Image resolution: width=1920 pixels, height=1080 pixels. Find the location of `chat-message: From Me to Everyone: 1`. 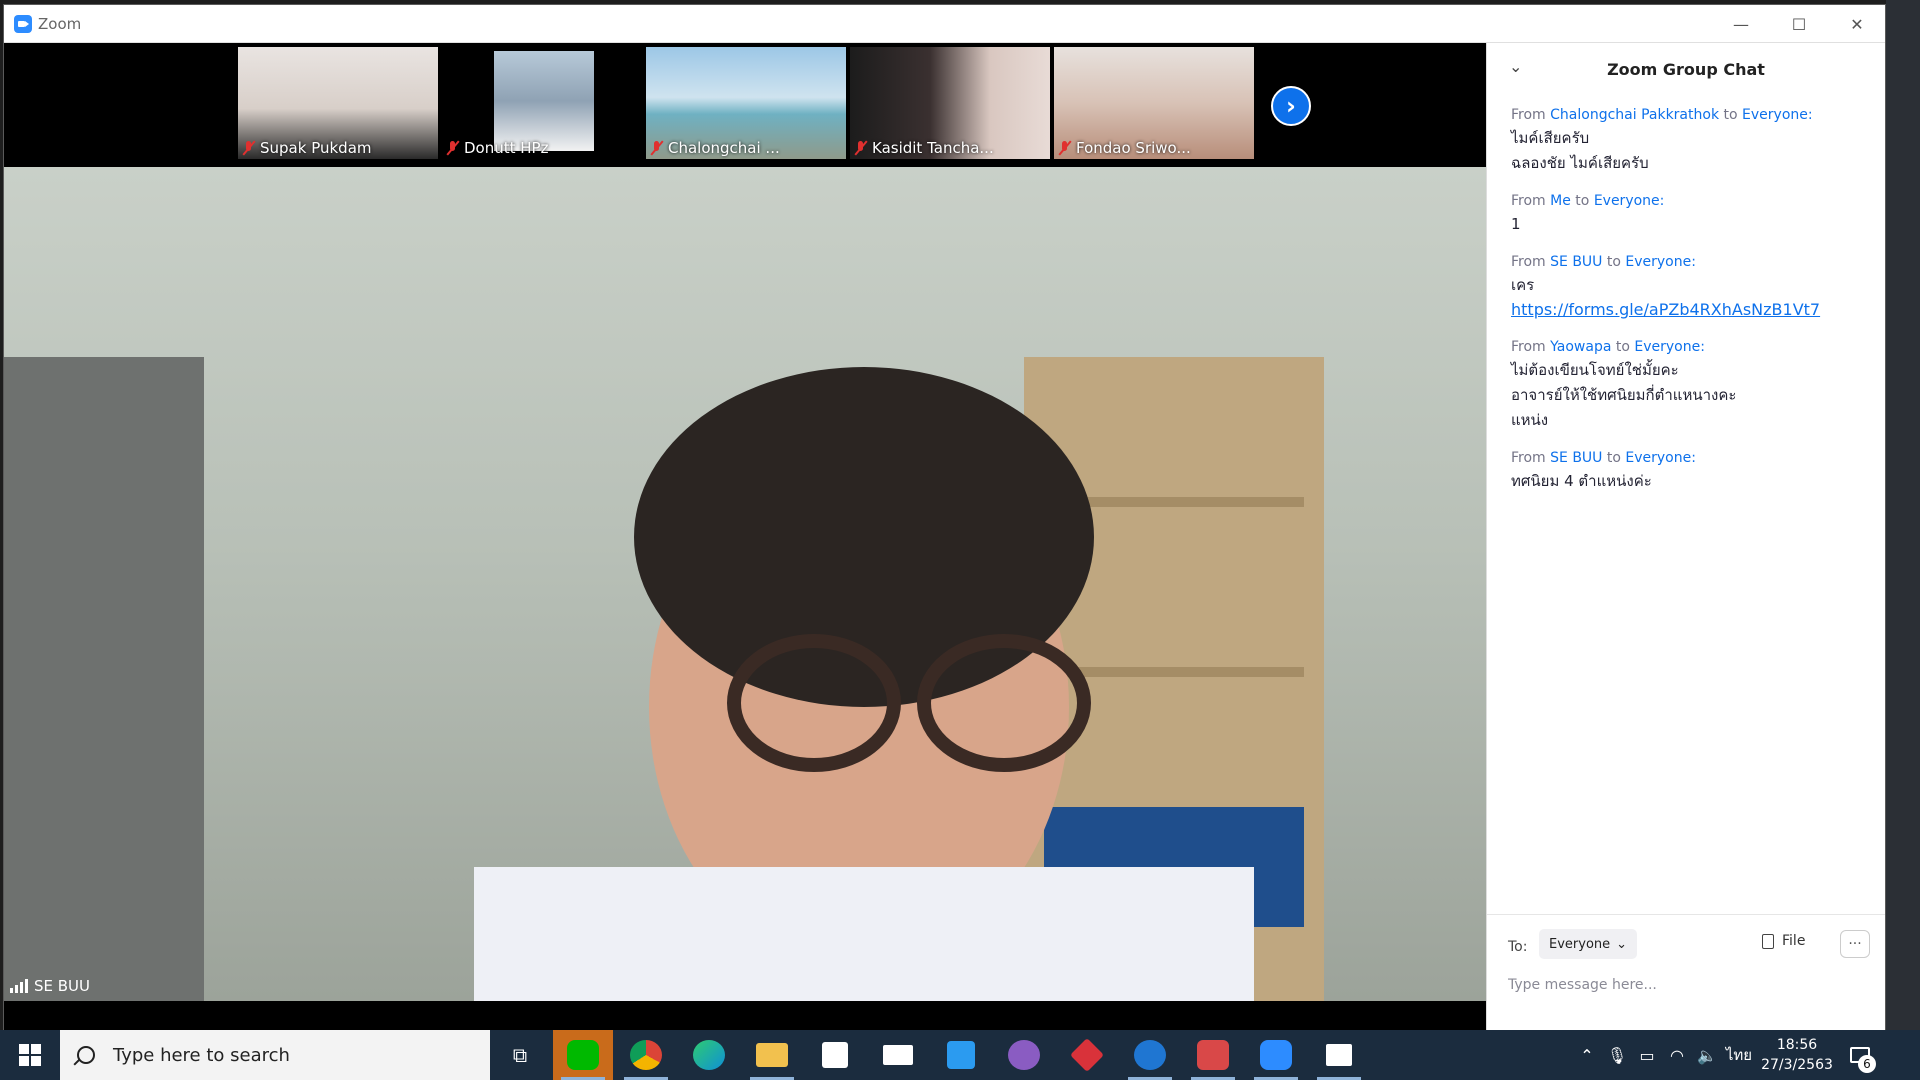

chat-message: From Me to Everyone: 1 is located at coordinates (1691, 213).